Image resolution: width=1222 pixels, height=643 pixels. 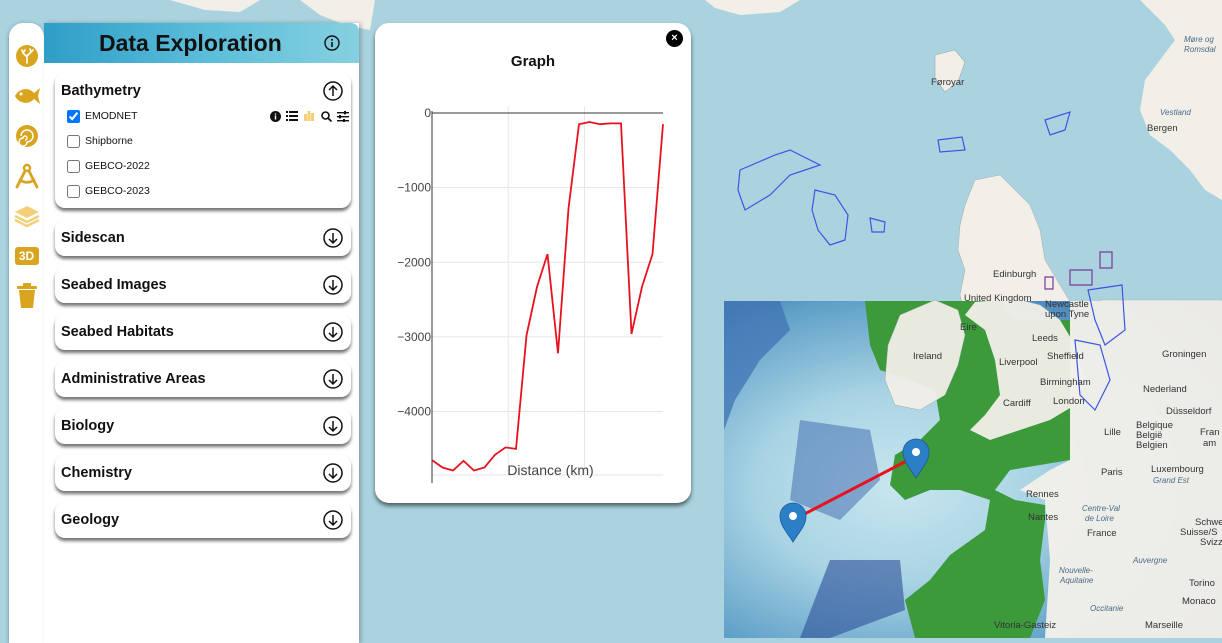 What do you see at coordinates (1107, 608) in the screenshot?
I see `map-label: Occitanie` at bounding box center [1107, 608].